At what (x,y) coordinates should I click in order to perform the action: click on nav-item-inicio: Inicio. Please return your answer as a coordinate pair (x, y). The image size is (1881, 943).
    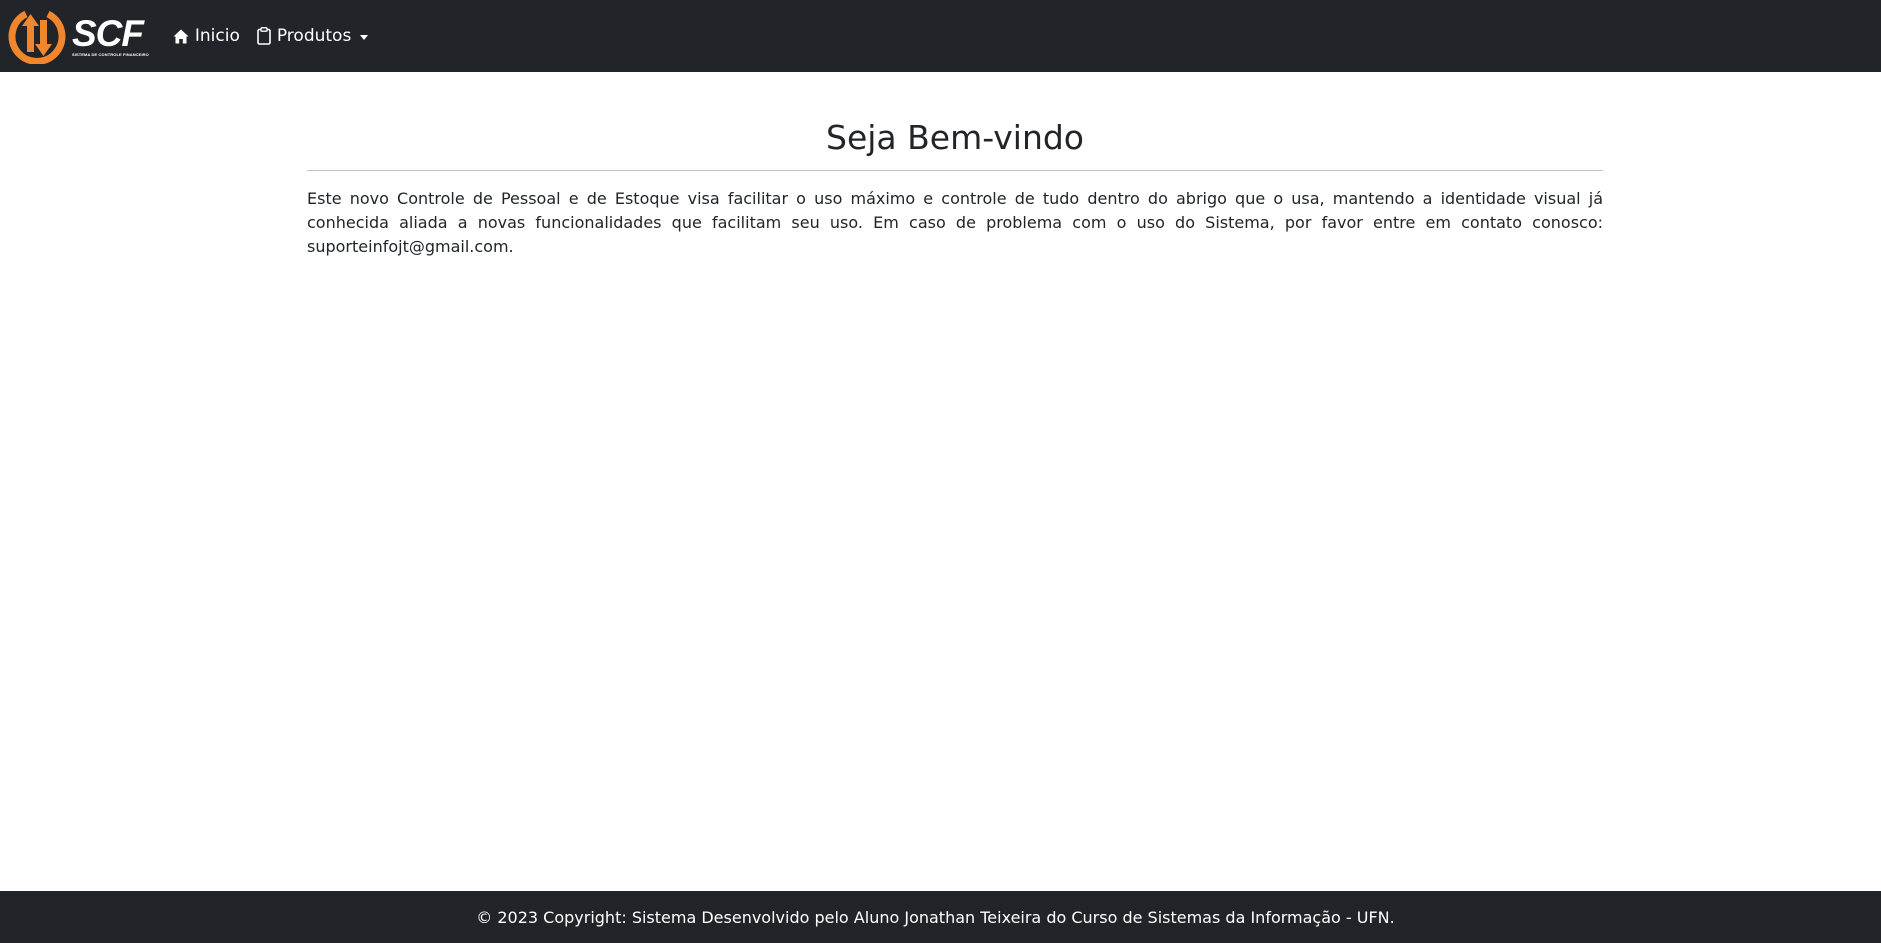
    Looking at the image, I should click on (206, 36).